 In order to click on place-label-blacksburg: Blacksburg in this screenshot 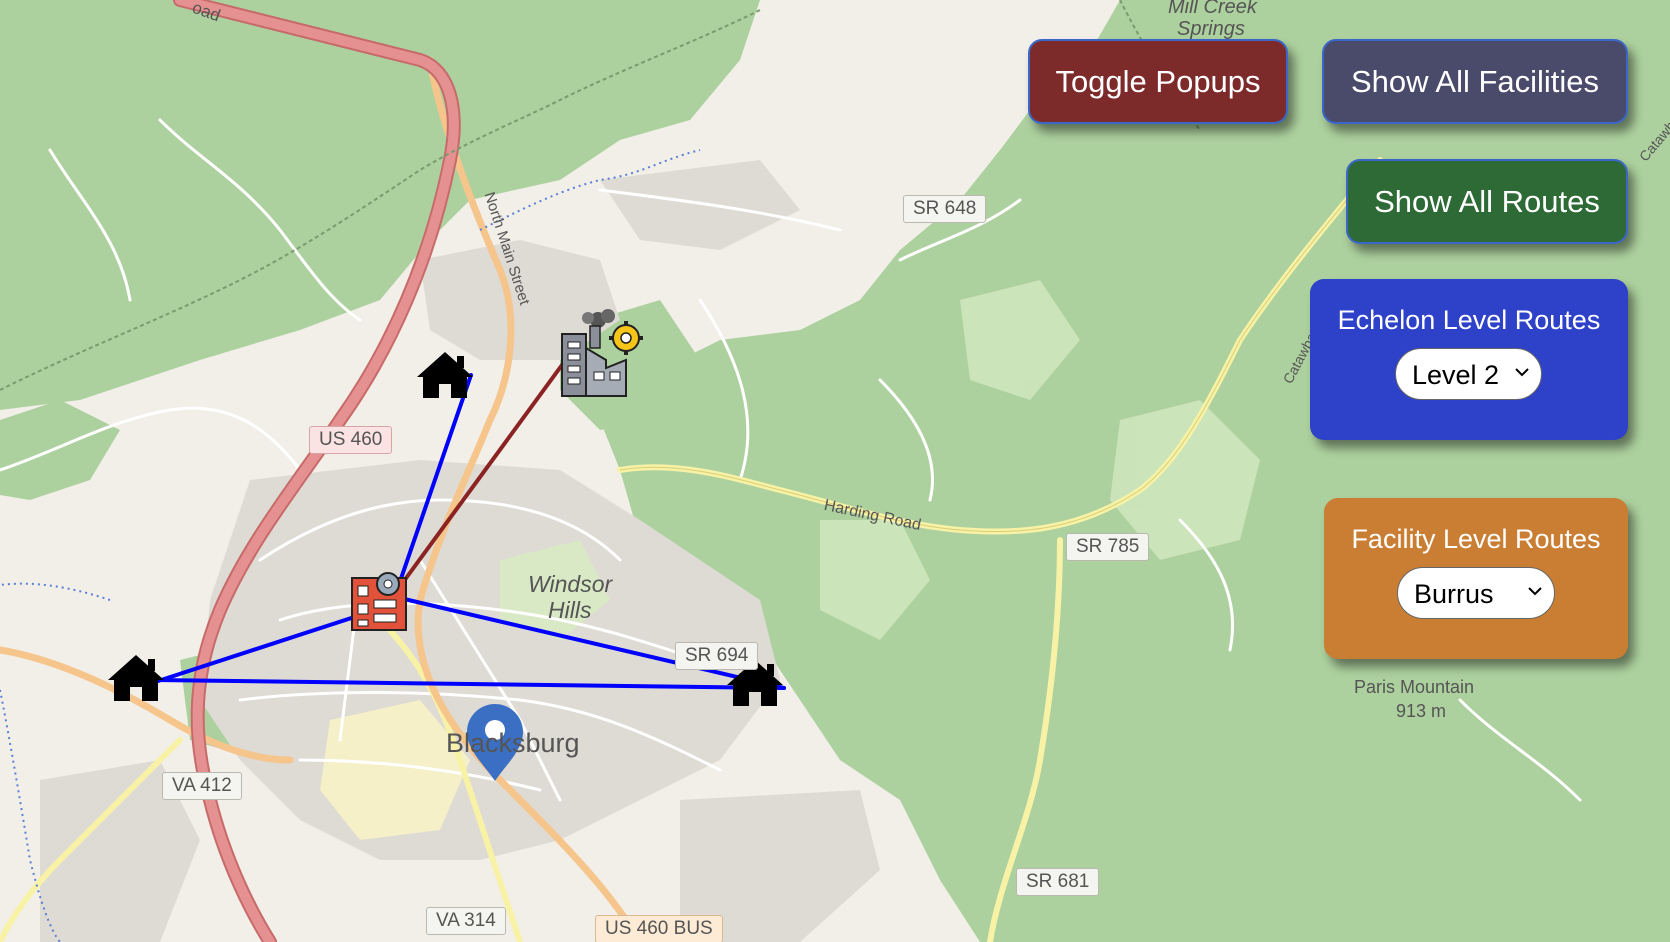, I will do `click(513, 743)`.